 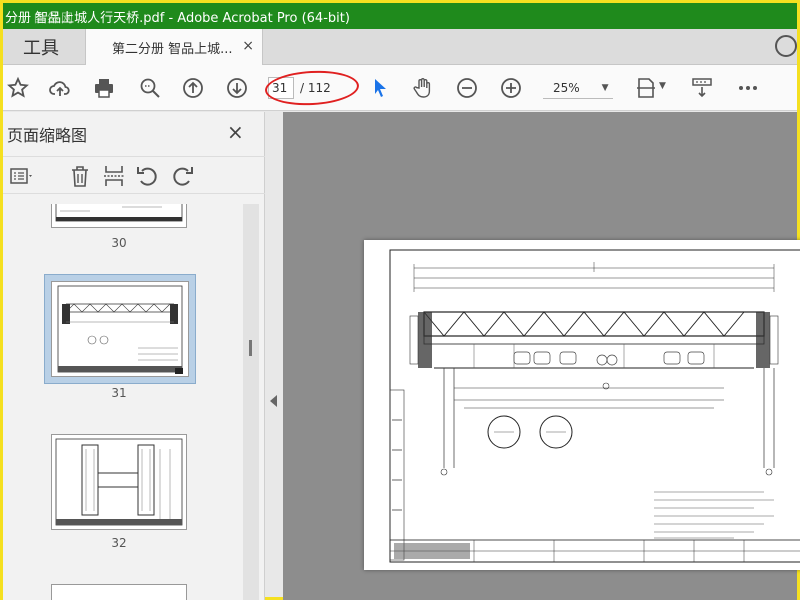 I want to click on panel-close-icon: ×, so click(x=235, y=132).